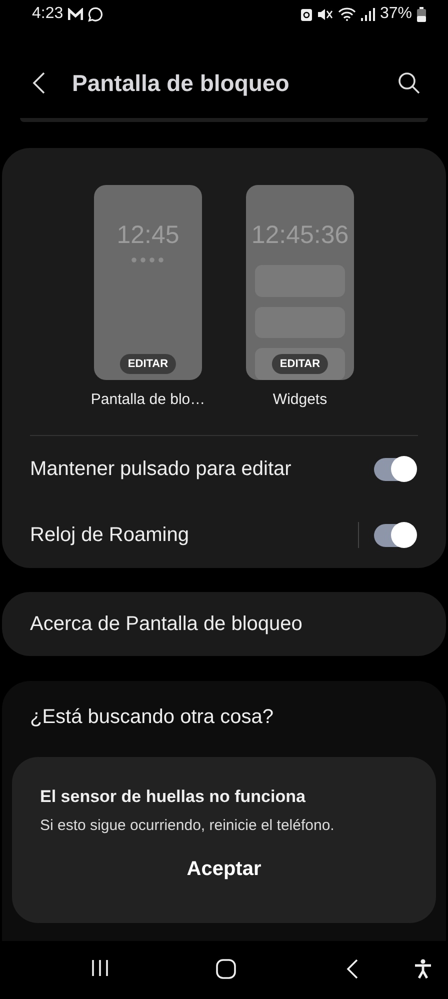 This screenshot has width=448, height=999. I want to click on section-heading: ¿Está buscando otra cosa?, so click(152, 717).